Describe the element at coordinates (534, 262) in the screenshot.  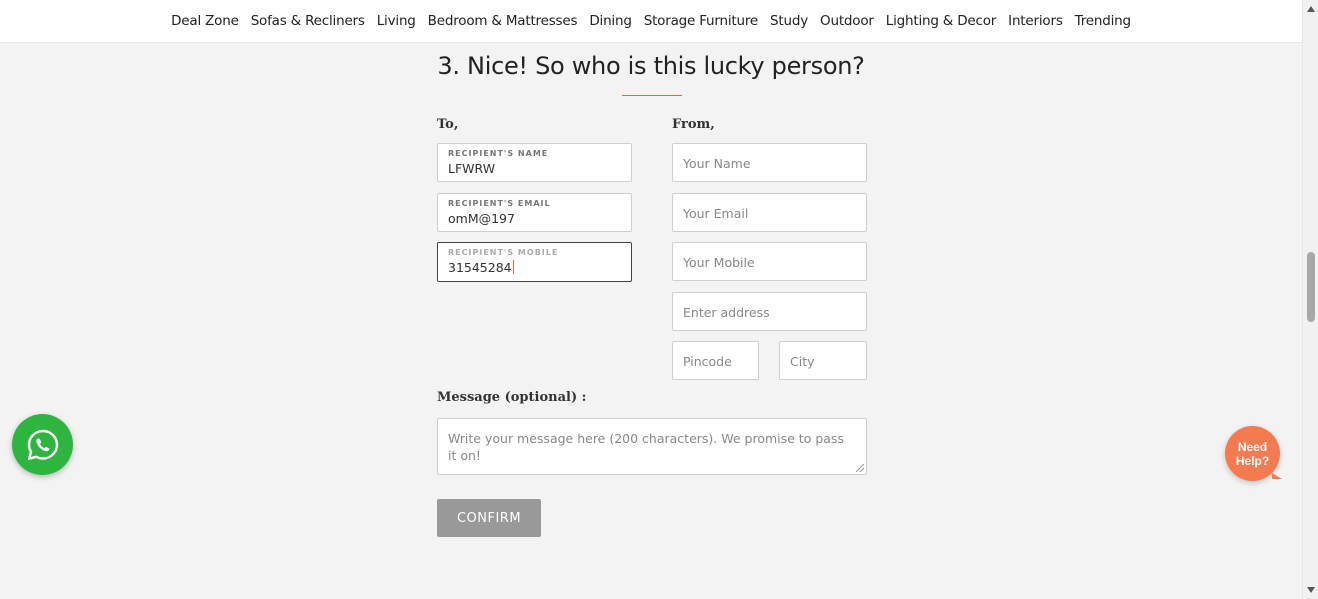
I see `recipient-mobile-field: RECIPIENT'S MOBILE 31545284` at that location.